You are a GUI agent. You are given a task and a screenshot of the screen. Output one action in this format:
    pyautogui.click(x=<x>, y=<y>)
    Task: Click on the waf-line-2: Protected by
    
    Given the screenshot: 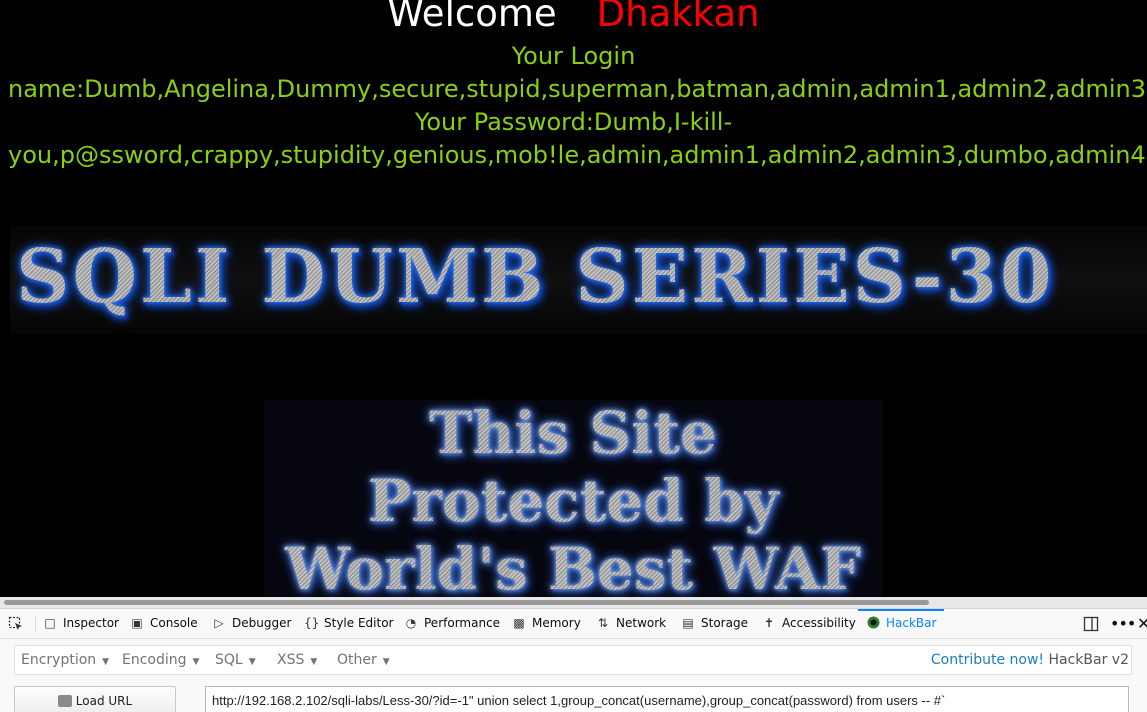 What is the action you would take?
    pyautogui.click(x=573, y=501)
    